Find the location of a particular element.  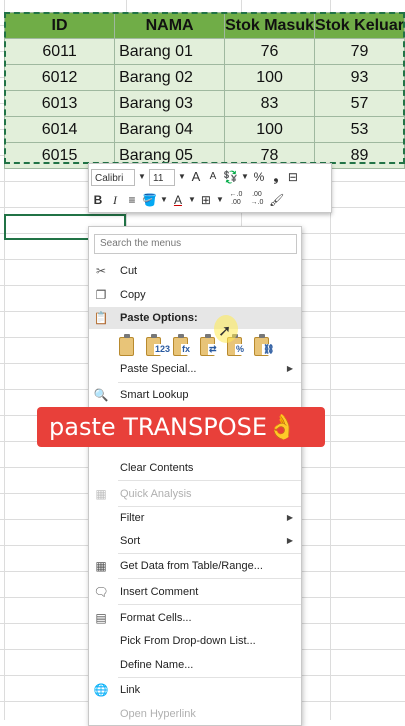

menu-item-clear-contents: Clear Contents is located at coordinates (195, 468).